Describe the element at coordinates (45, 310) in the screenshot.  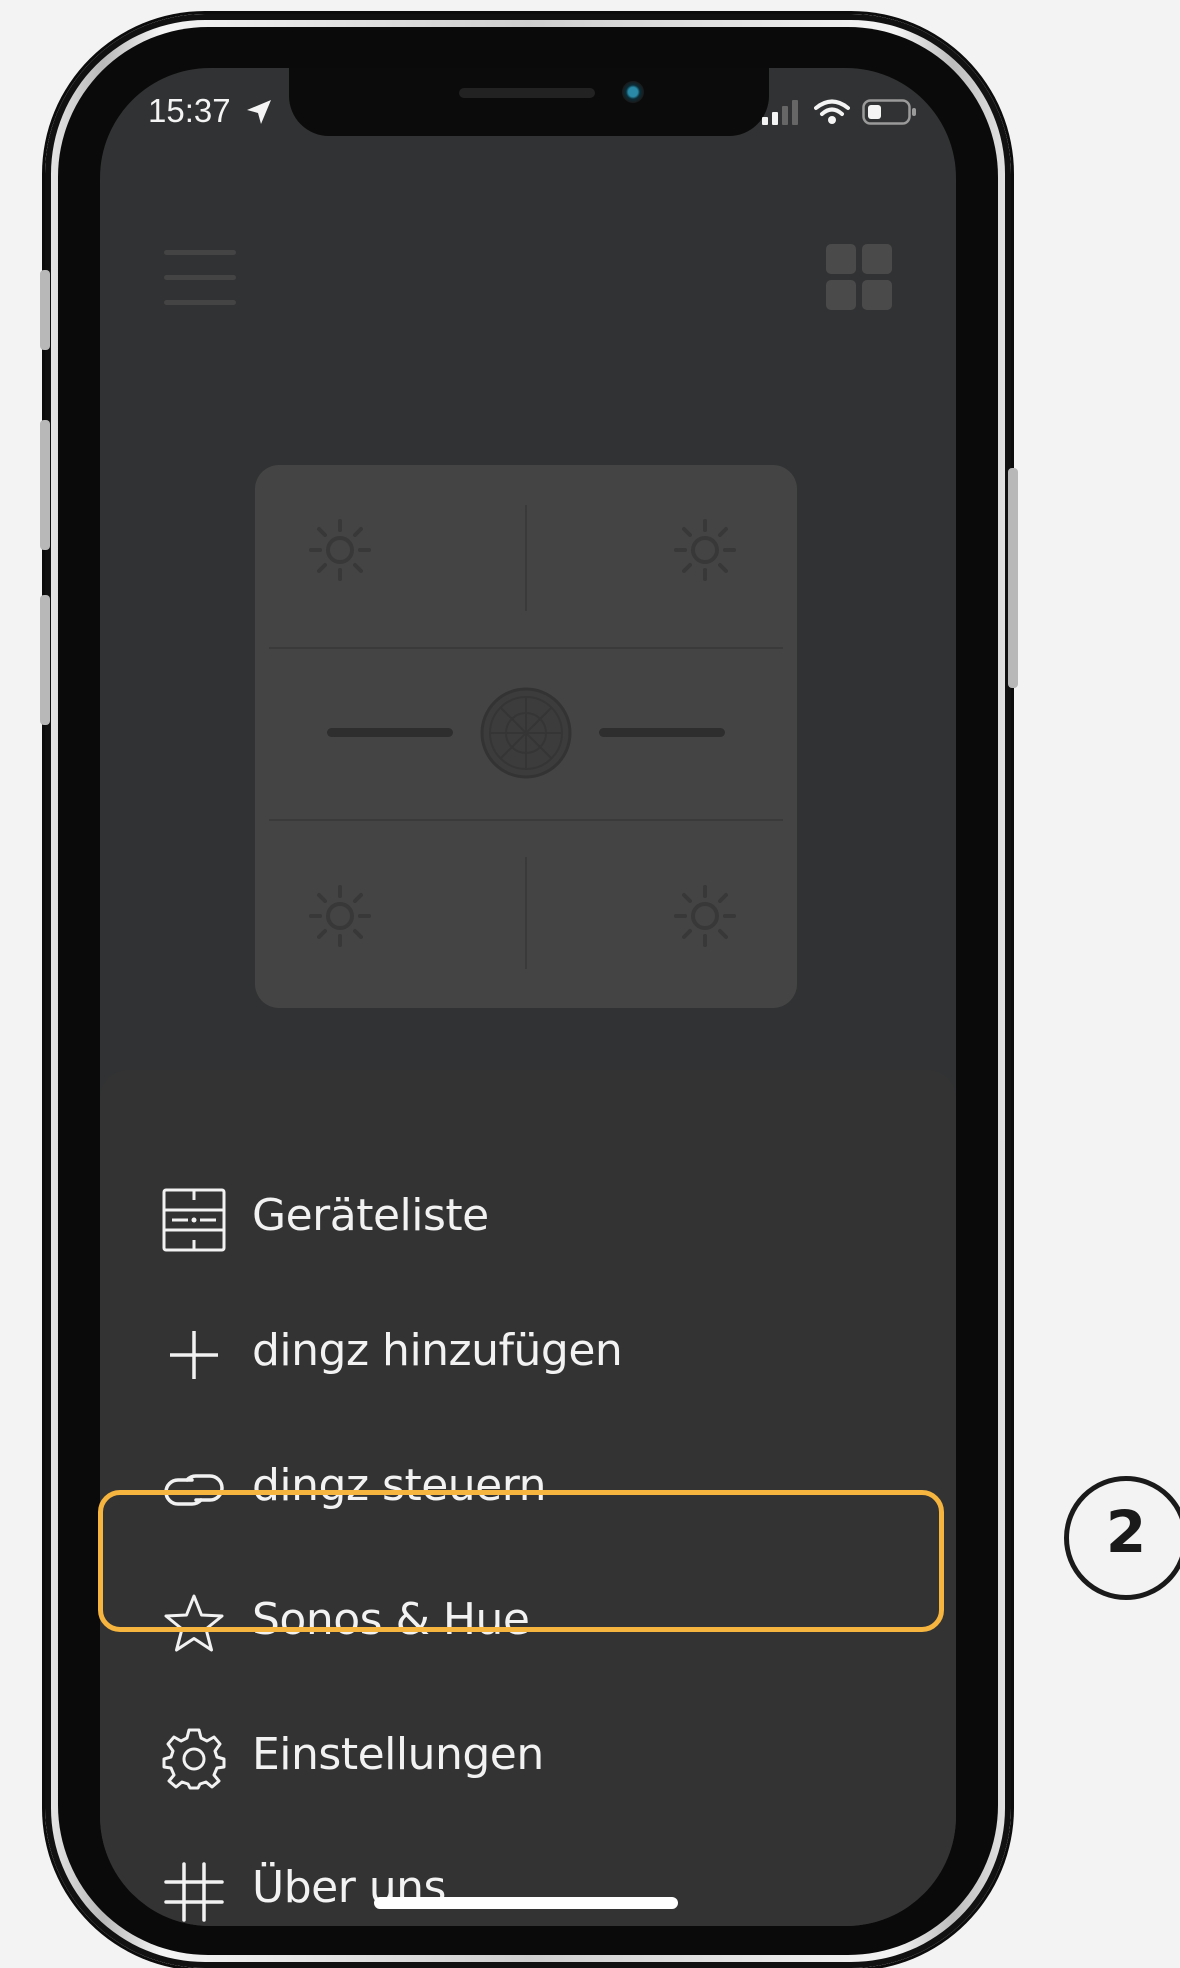
I see `silent-switch` at that location.